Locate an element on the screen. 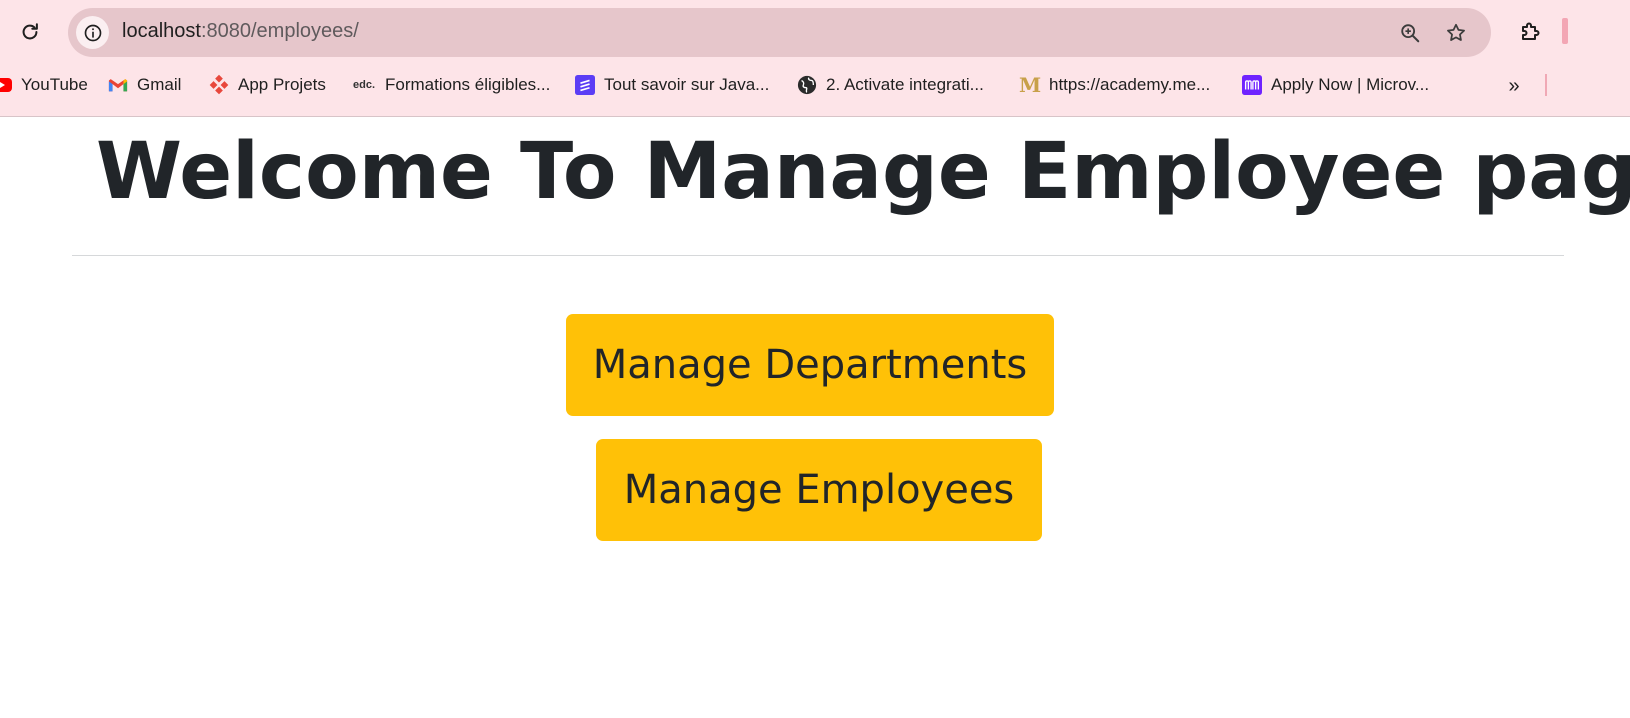 The height and width of the screenshot is (718, 1630). title-divider is located at coordinates (818, 255).